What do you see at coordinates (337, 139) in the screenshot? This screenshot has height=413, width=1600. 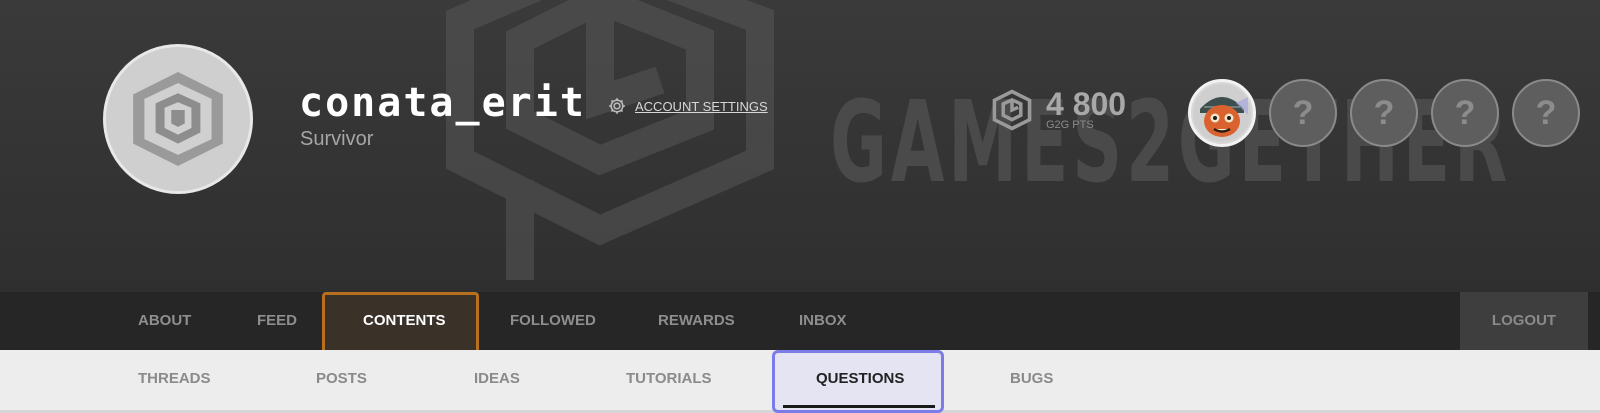 I see `user-rank: Survivor` at bounding box center [337, 139].